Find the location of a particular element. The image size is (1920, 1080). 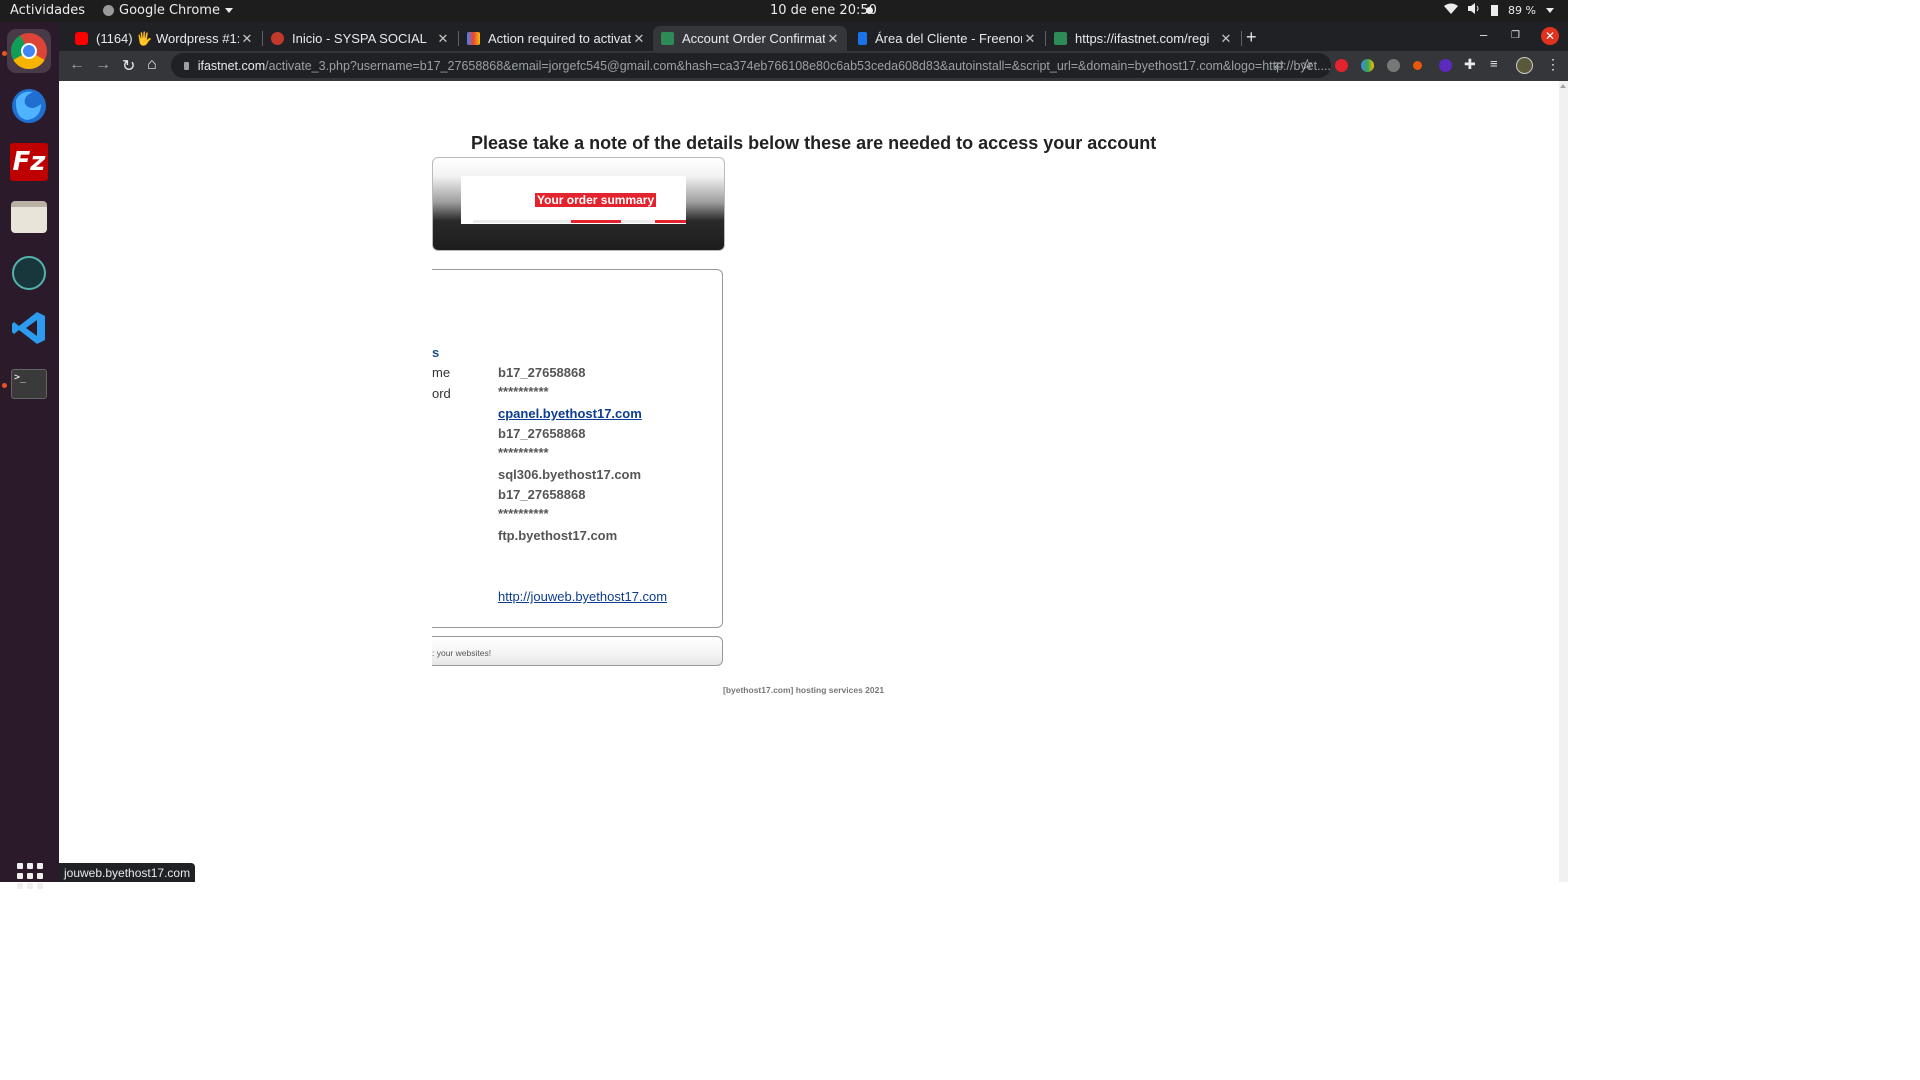

forward-icon: → is located at coordinates (103, 65).